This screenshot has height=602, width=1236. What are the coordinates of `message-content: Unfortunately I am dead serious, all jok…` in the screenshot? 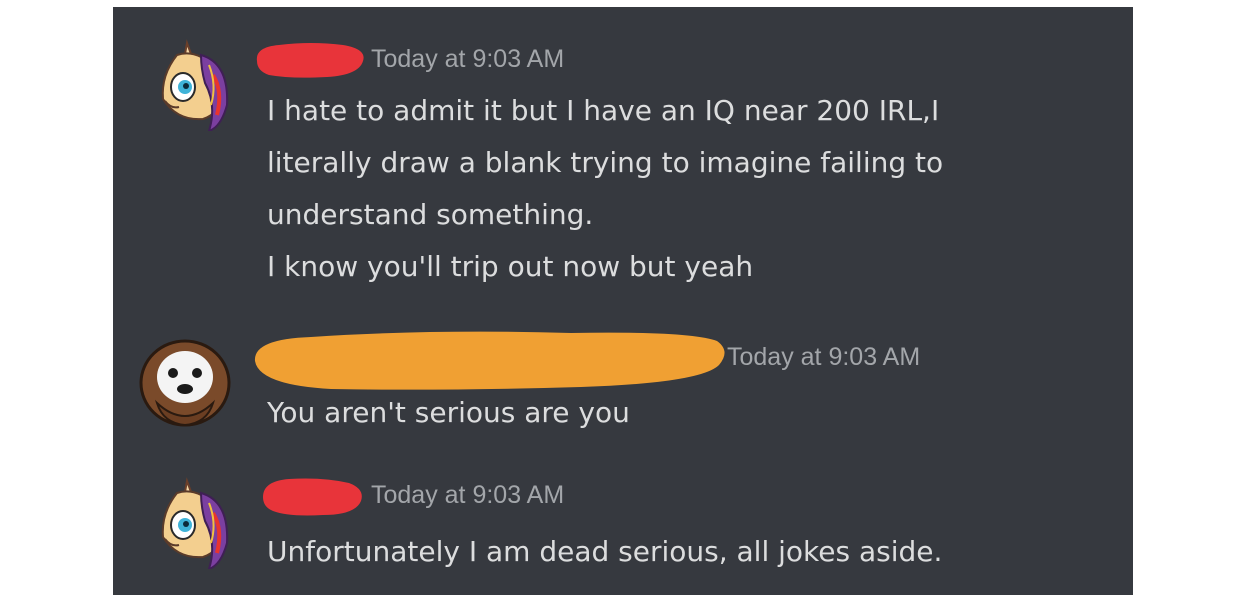 It's located at (604, 552).